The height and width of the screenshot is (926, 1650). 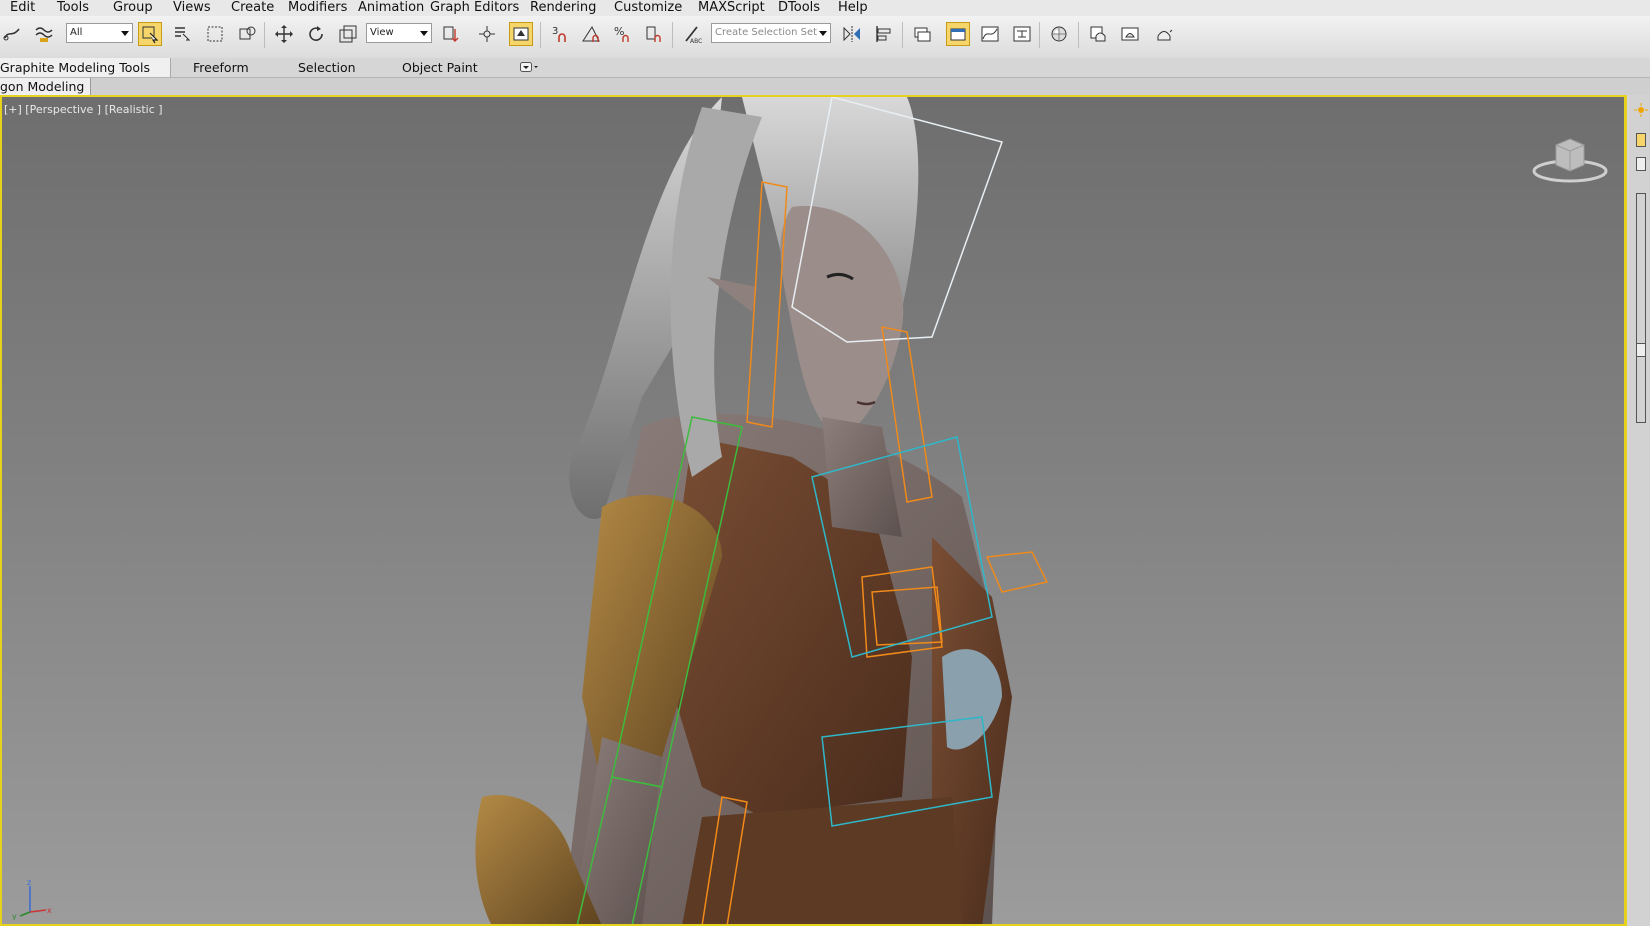 I want to click on rotate-icon, so click(x=316, y=34).